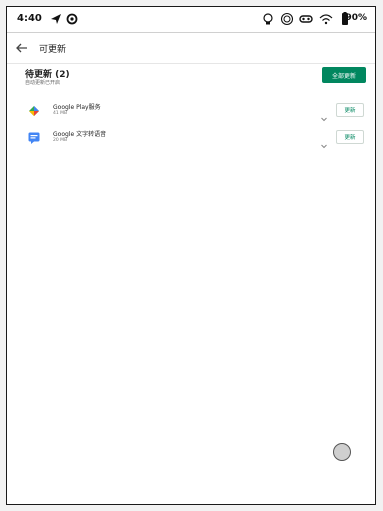 This screenshot has height=511, width=383. I want to click on google-play-services-icon, so click(34, 110).